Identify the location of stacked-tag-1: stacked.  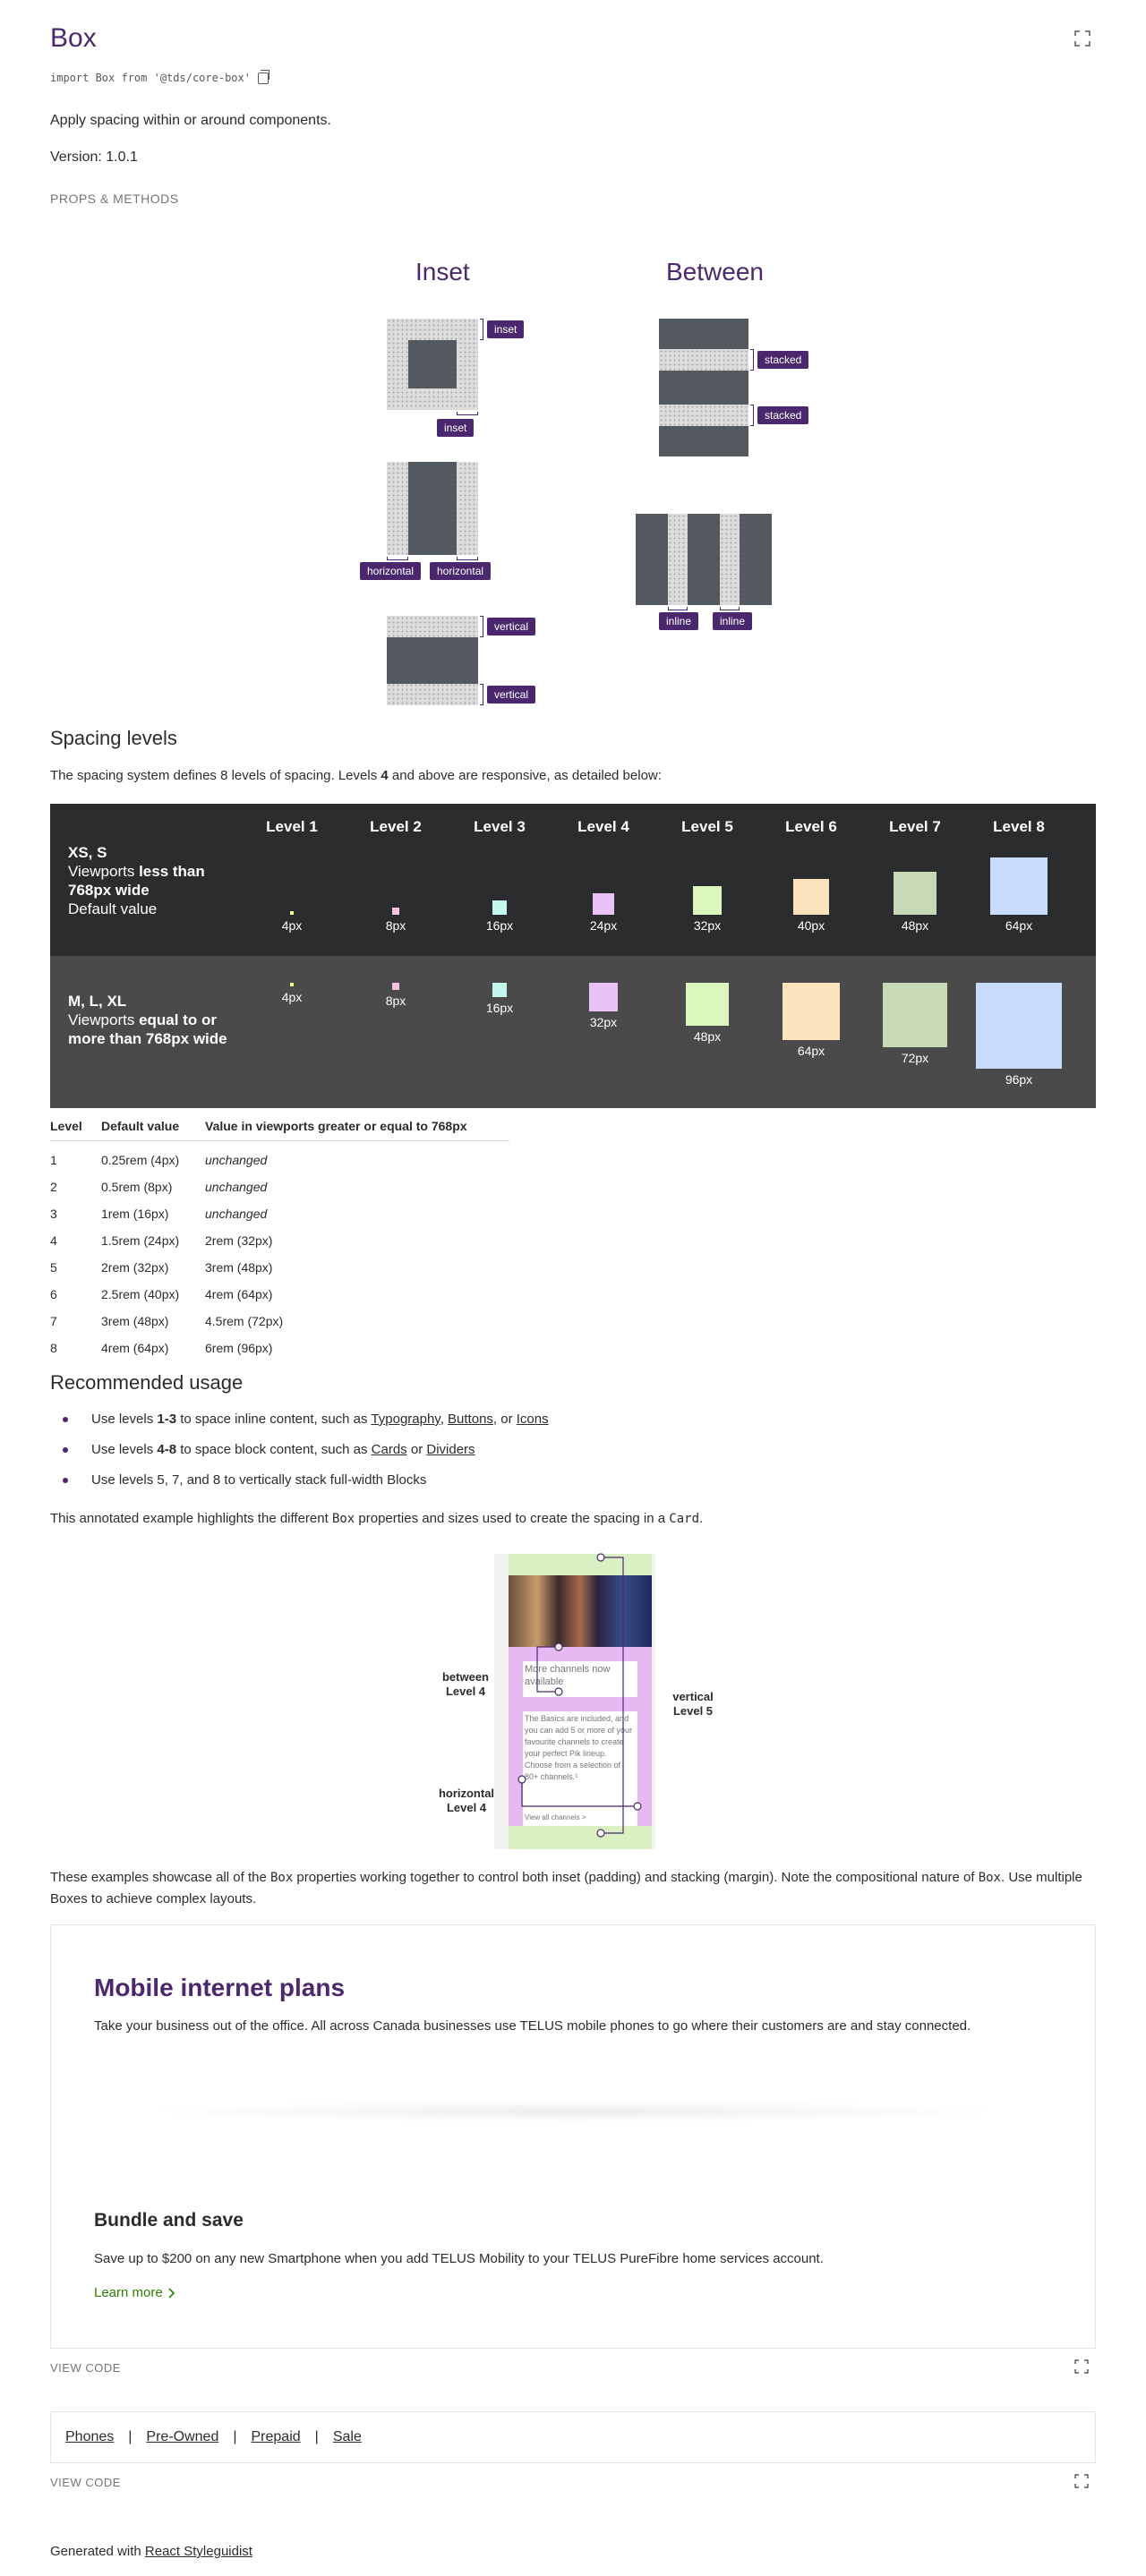
(783, 360).